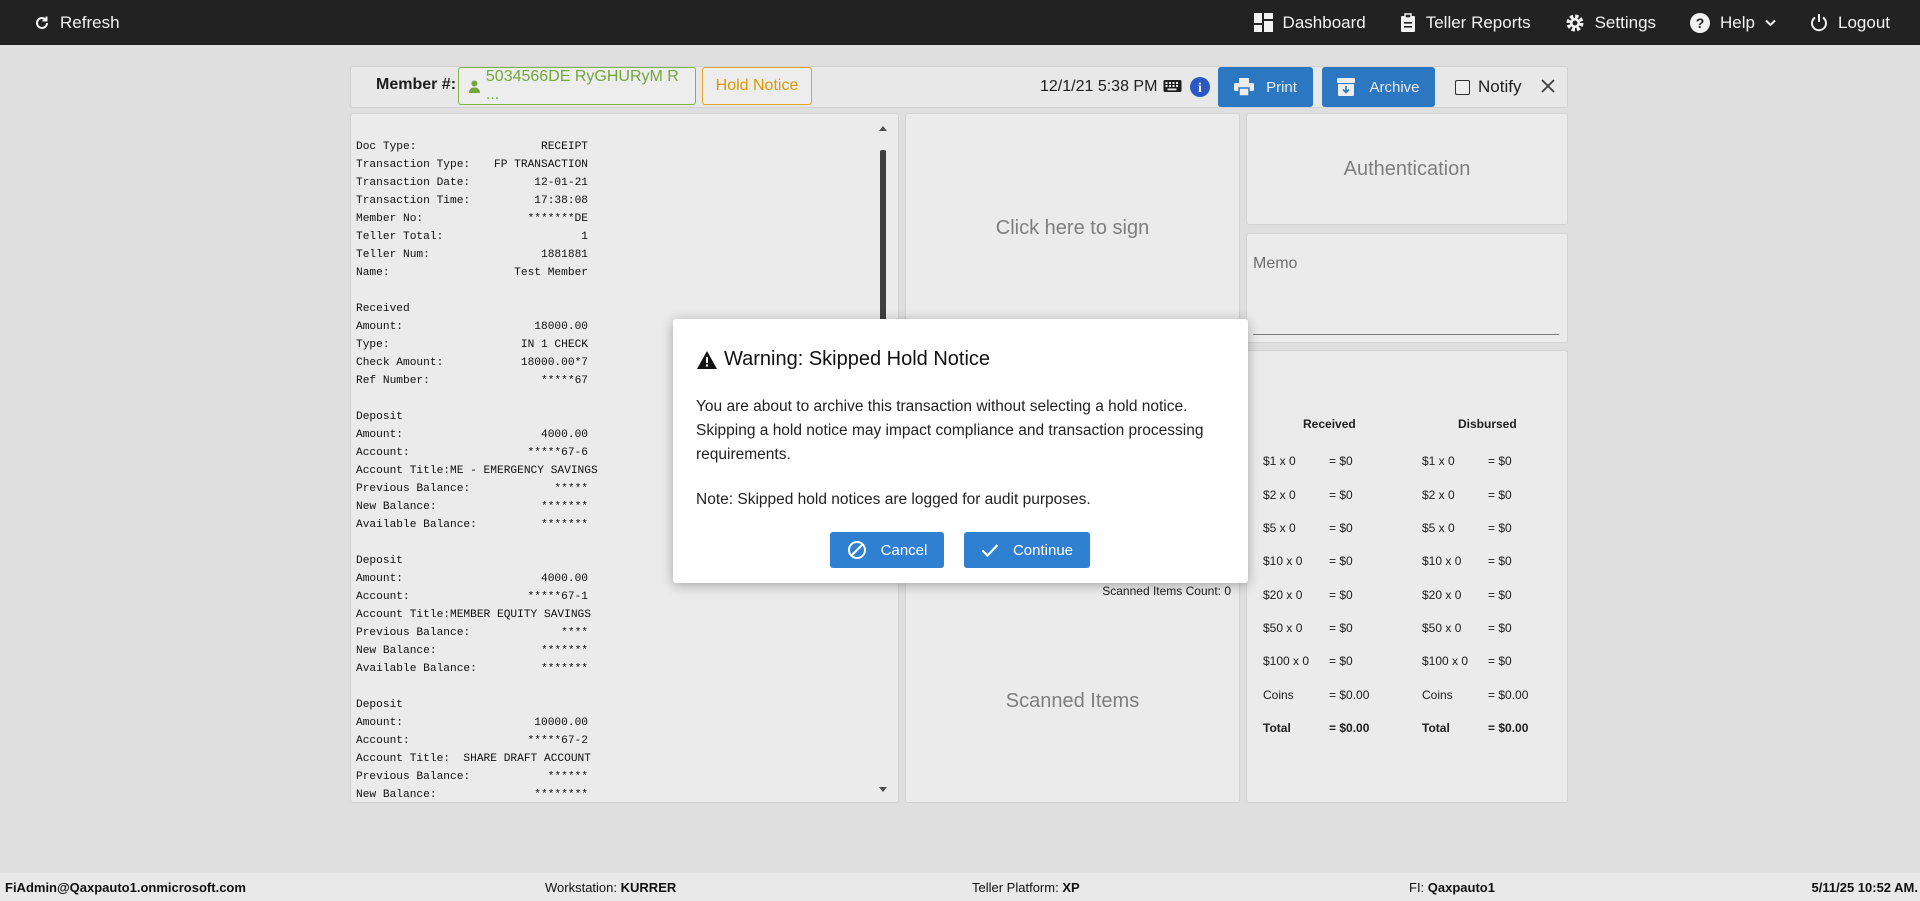  What do you see at coordinates (1407, 22) in the screenshot?
I see `clipboard-icon` at bounding box center [1407, 22].